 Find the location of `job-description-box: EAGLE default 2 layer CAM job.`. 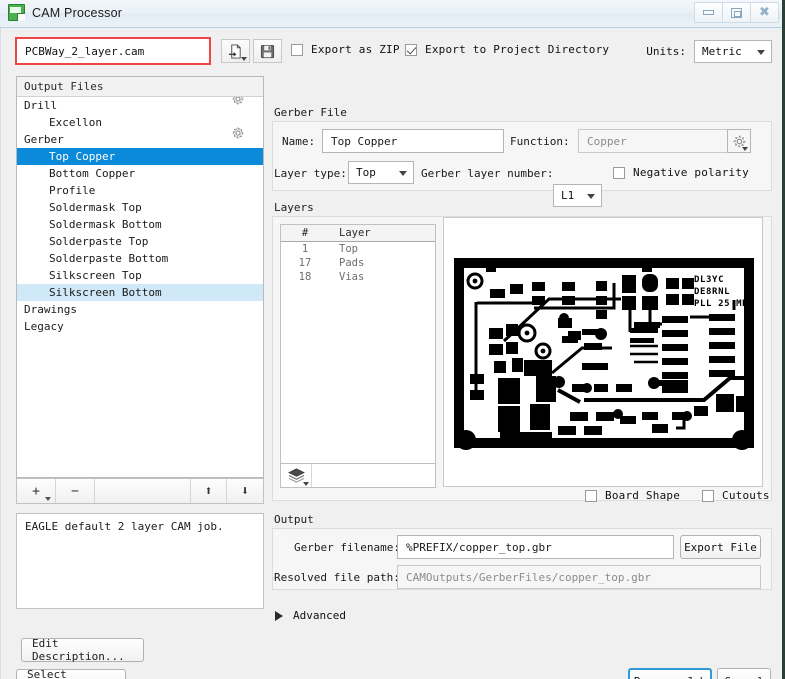

job-description-box: EAGLE default 2 layer CAM job. is located at coordinates (140, 561).